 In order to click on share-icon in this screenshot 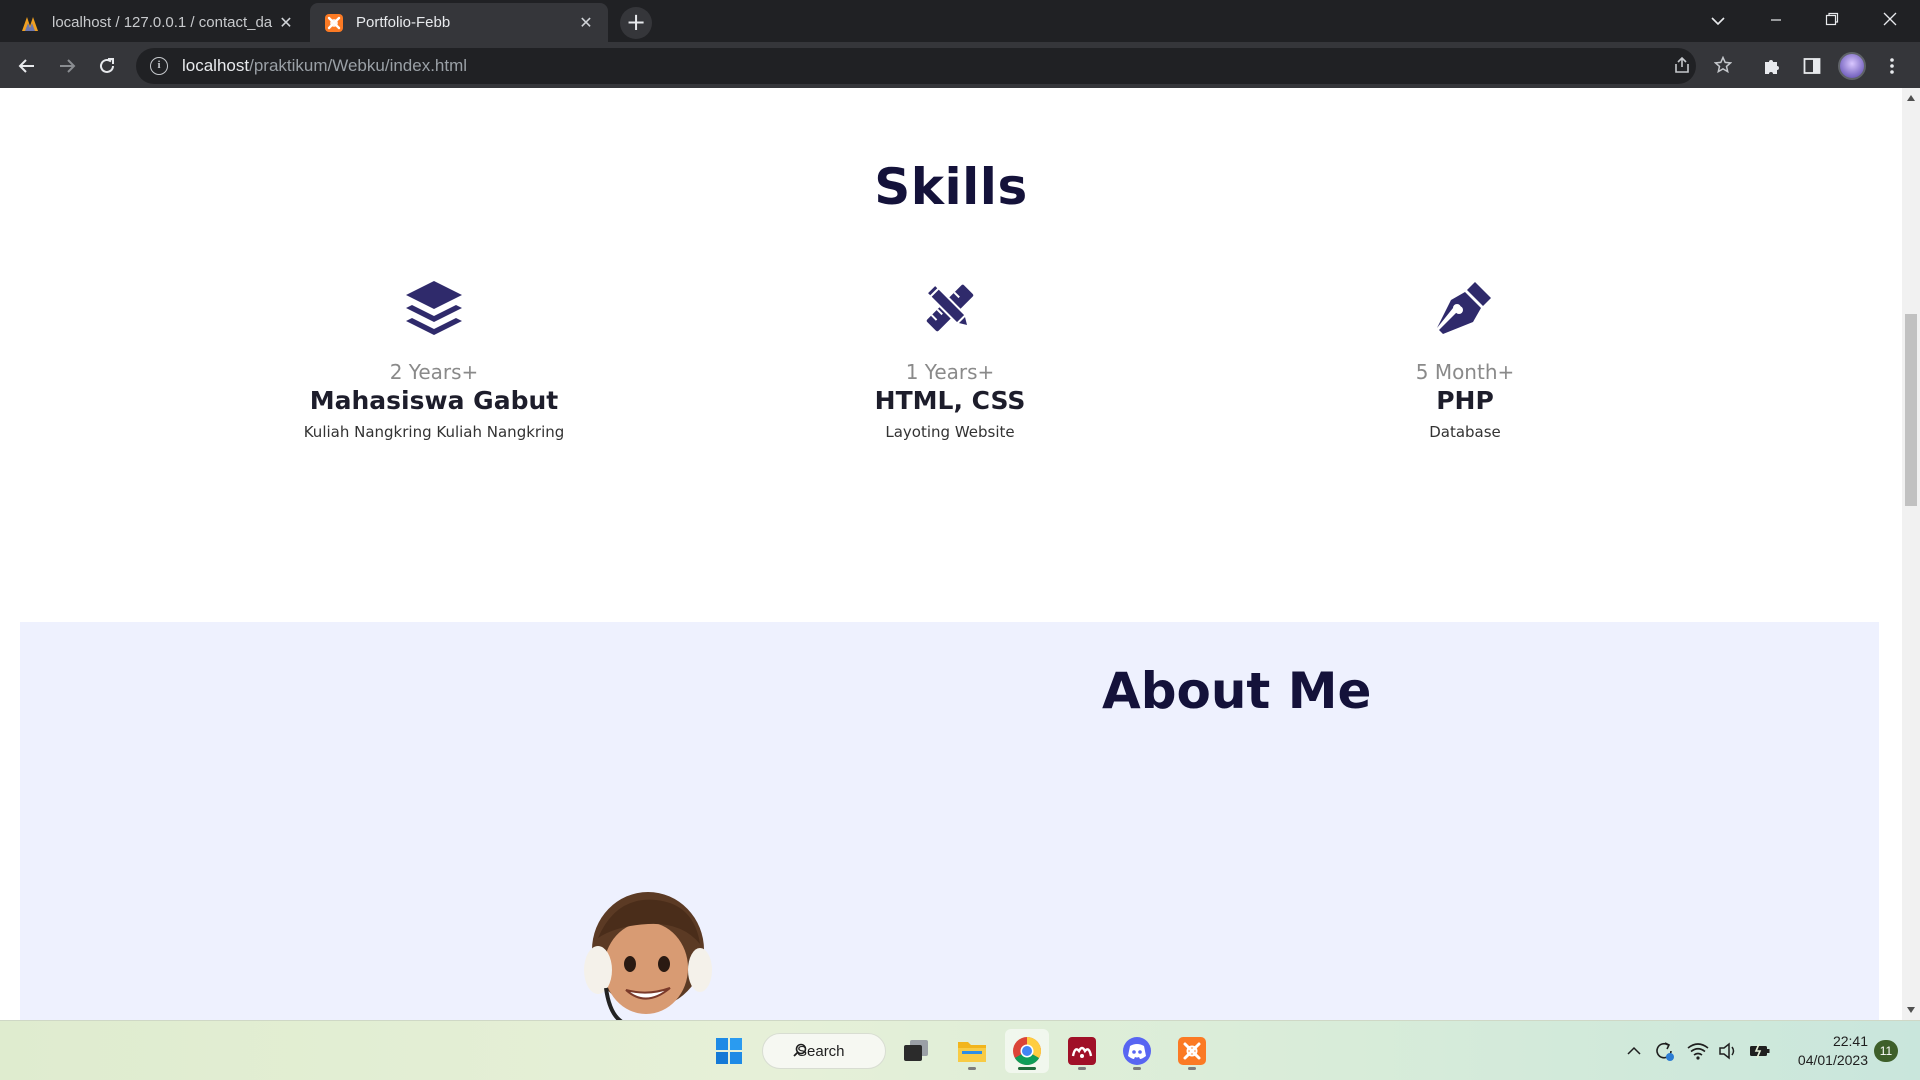, I will do `click(1682, 65)`.